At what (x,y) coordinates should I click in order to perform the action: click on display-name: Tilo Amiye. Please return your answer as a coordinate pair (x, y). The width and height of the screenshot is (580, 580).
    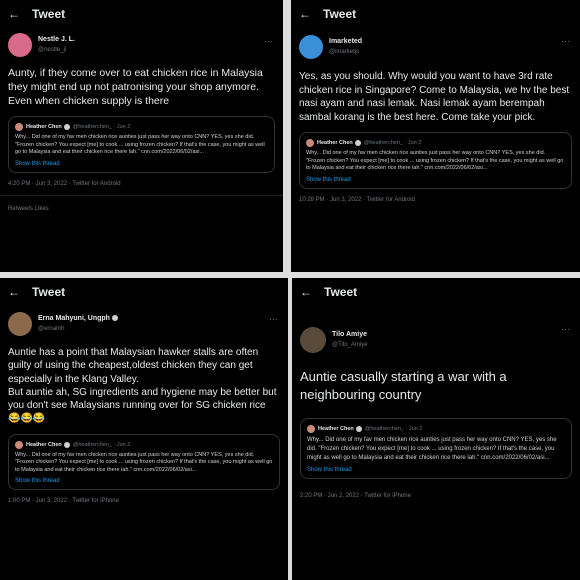
    Looking at the image, I should click on (350, 335).